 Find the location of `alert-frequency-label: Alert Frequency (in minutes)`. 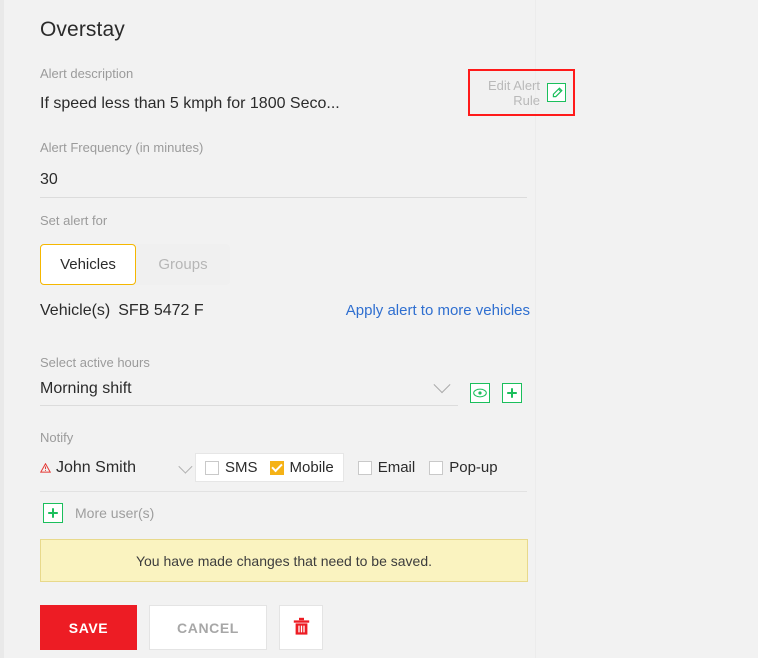

alert-frequency-label: Alert Frequency (in minutes) is located at coordinates (122, 147).